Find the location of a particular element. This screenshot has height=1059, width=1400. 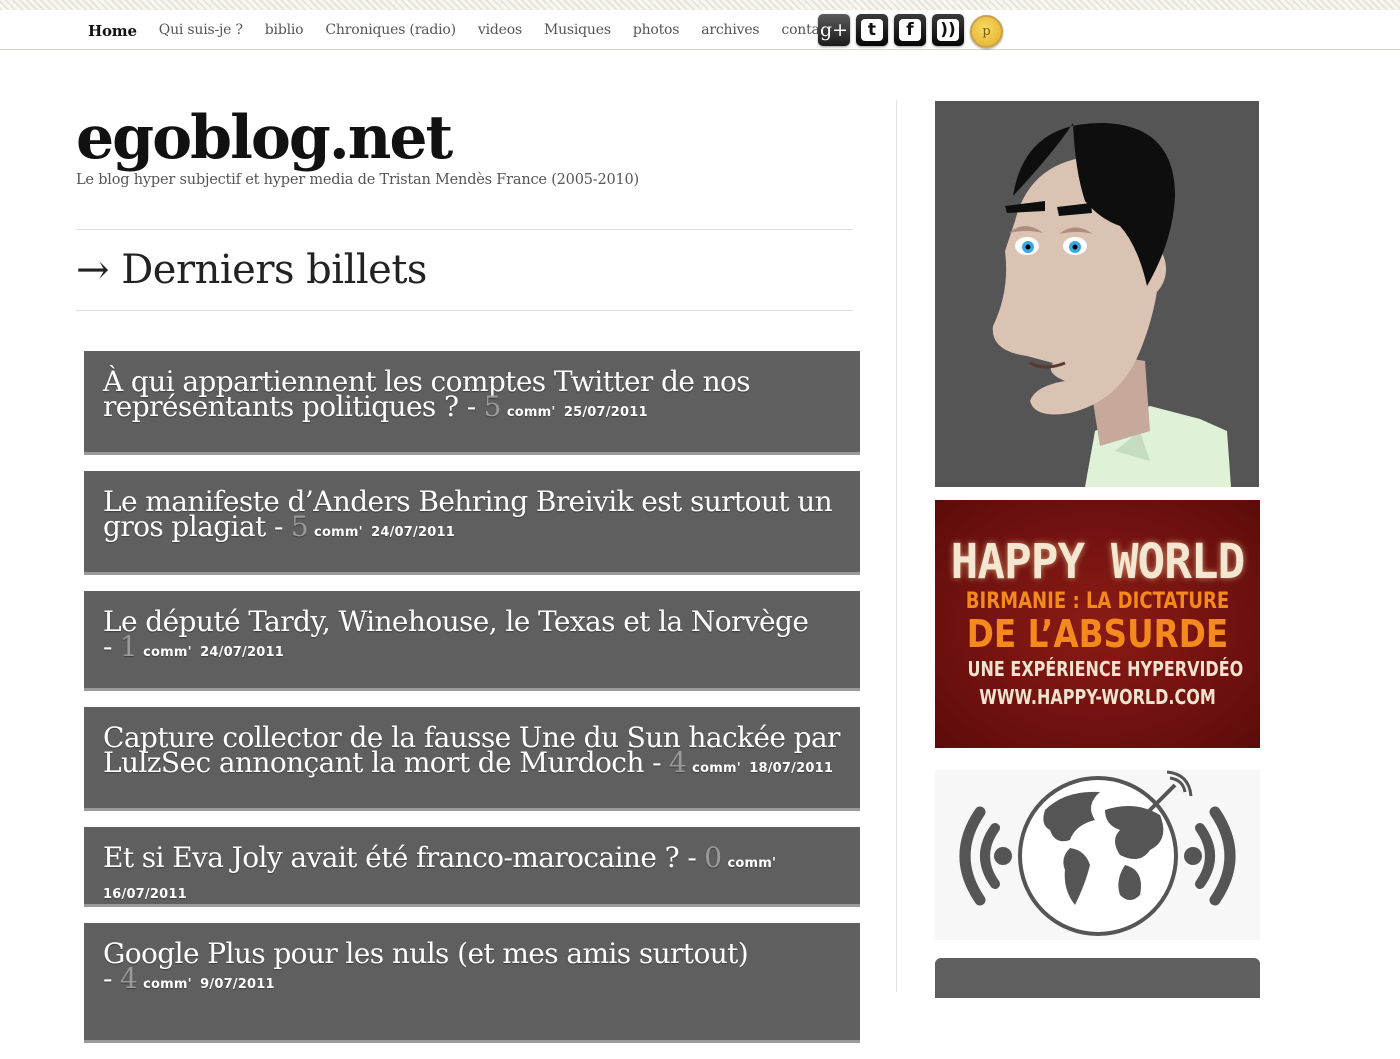

decorative-top-strip is located at coordinates (700, 5).